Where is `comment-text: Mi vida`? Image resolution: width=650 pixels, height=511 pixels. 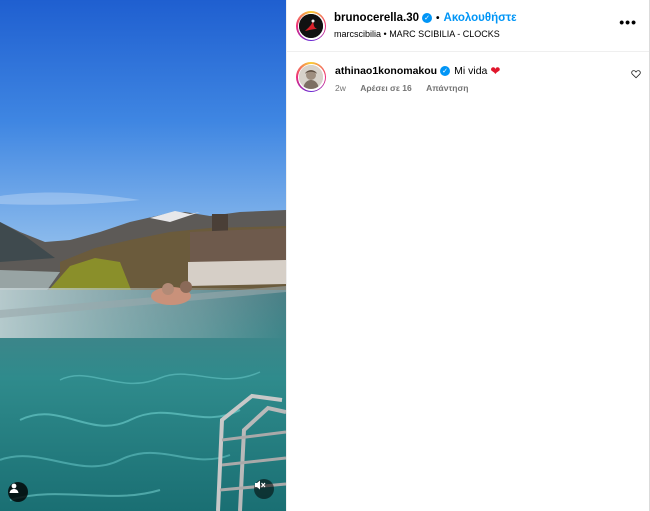 comment-text: Mi vida is located at coordinates (471, 71).